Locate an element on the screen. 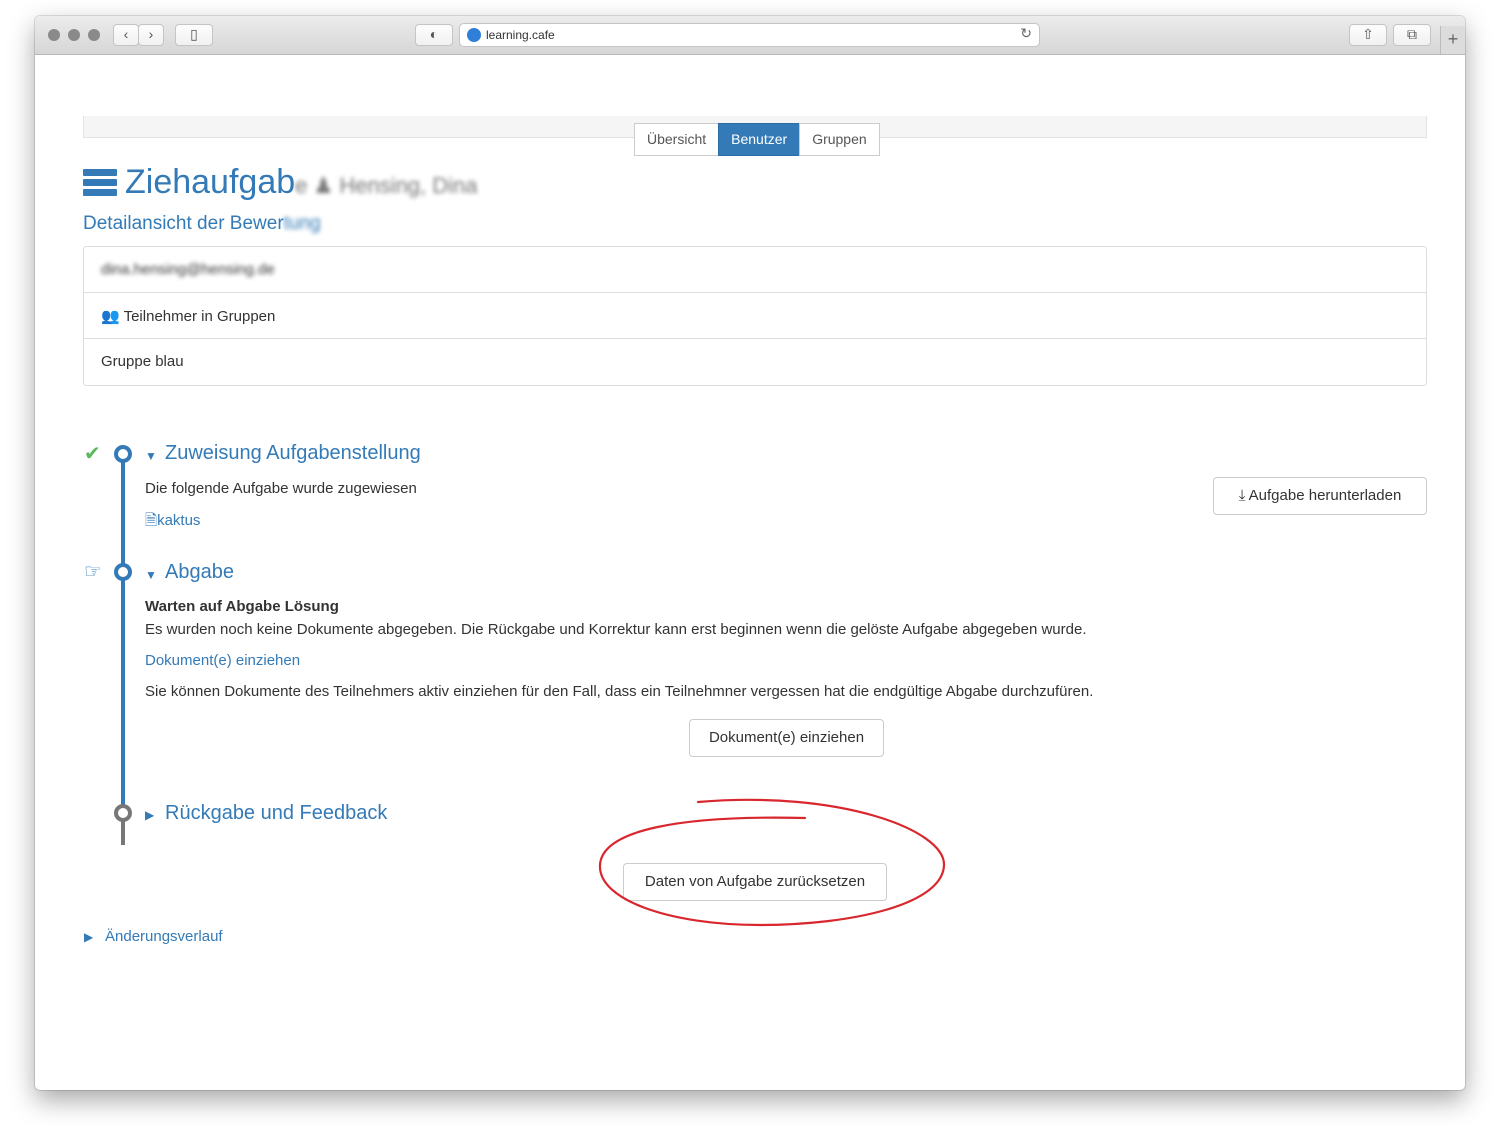 The width and height of the screenshot is (1500, 1125). tab-gruppen: Gruppen is located at coordinates (839, 139).